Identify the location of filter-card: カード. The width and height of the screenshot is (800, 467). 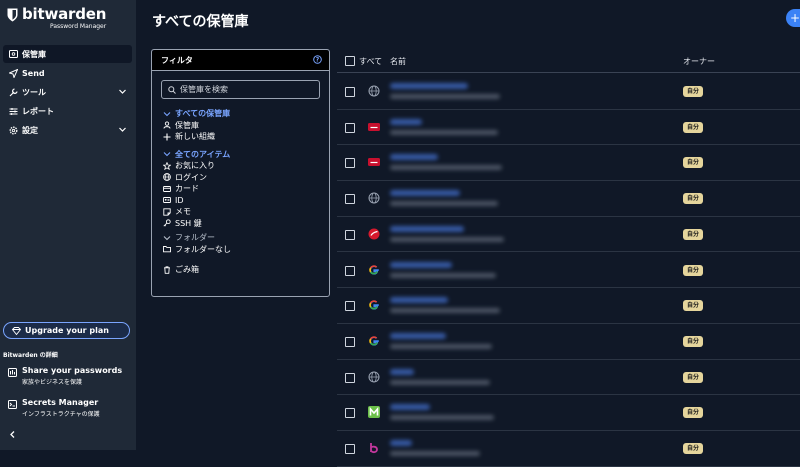
(196, 189).